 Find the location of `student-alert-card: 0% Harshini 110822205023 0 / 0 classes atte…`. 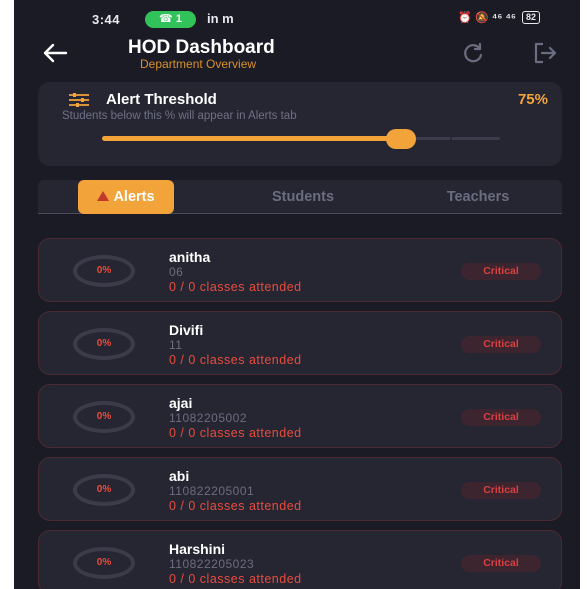

student-alert-card: 0% Harshini 110822205023 0 / 0 classes atte… is located at coordinates (300, 559).